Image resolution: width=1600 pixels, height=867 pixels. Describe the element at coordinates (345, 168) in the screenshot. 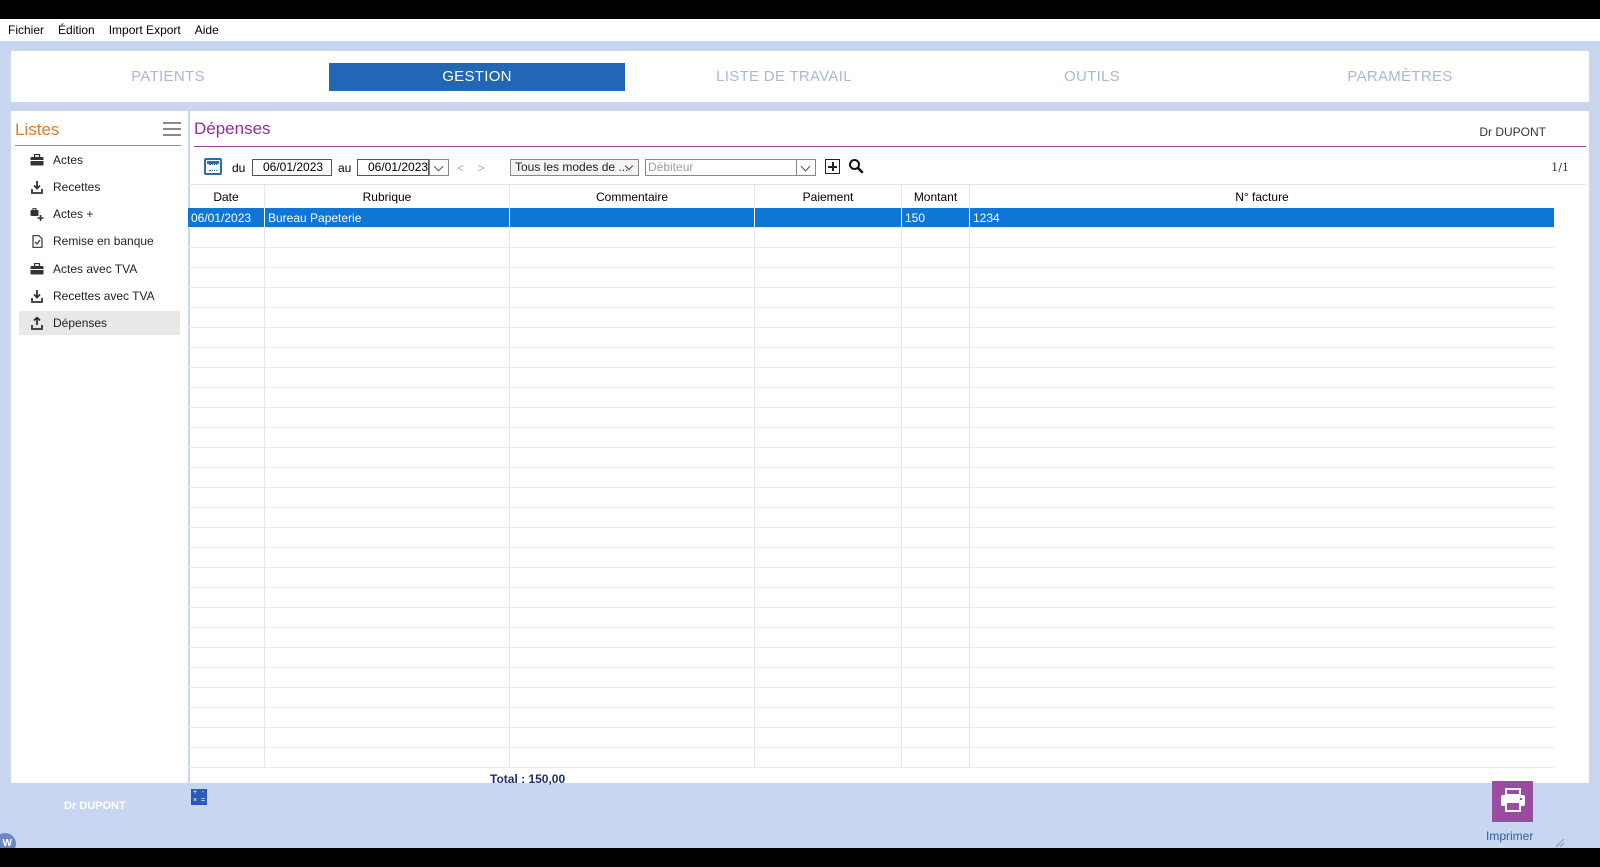

I see `to-label: au` at that location.